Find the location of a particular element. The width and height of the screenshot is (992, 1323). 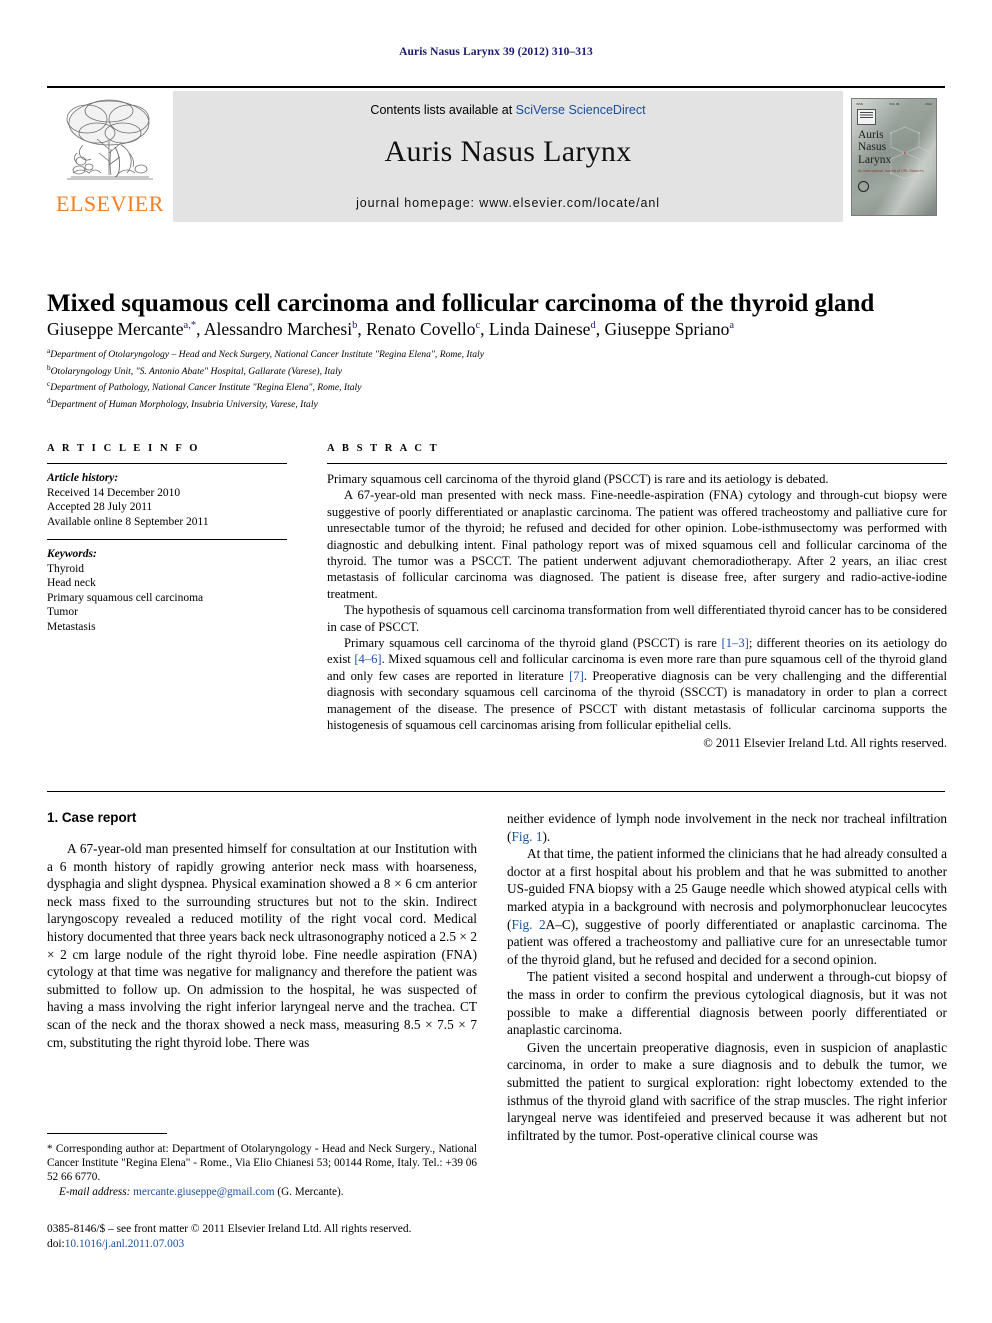

article-history-label: Article history: is located at coordinates (83, 478).